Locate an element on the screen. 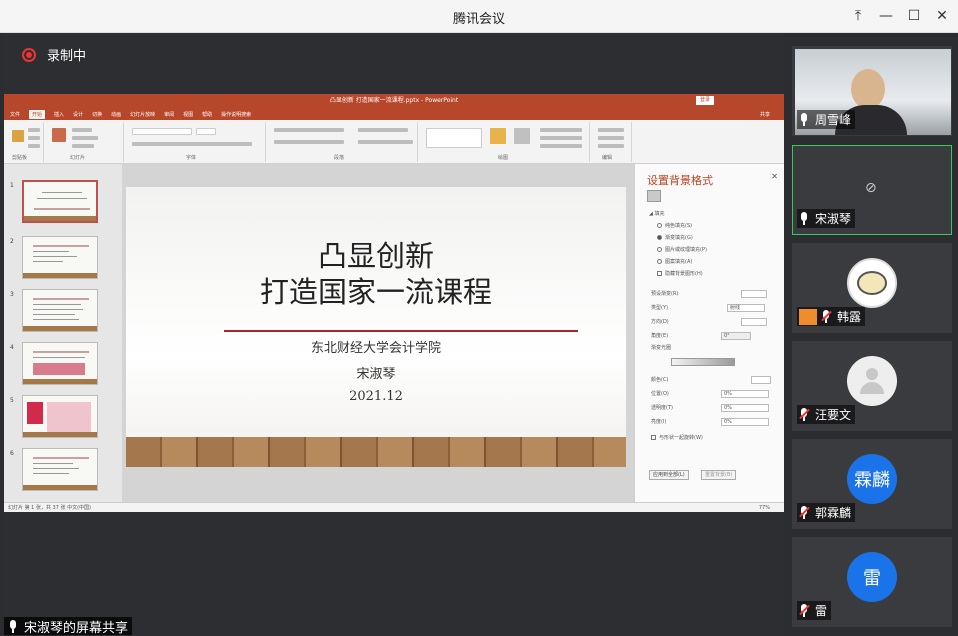  ribbon-label: 段落 is located at coordinates (339, 158).